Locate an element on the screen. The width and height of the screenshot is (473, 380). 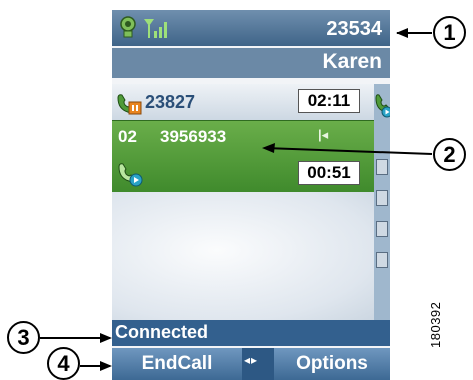
callout-2: 2 is located at coordinates (449, 154).